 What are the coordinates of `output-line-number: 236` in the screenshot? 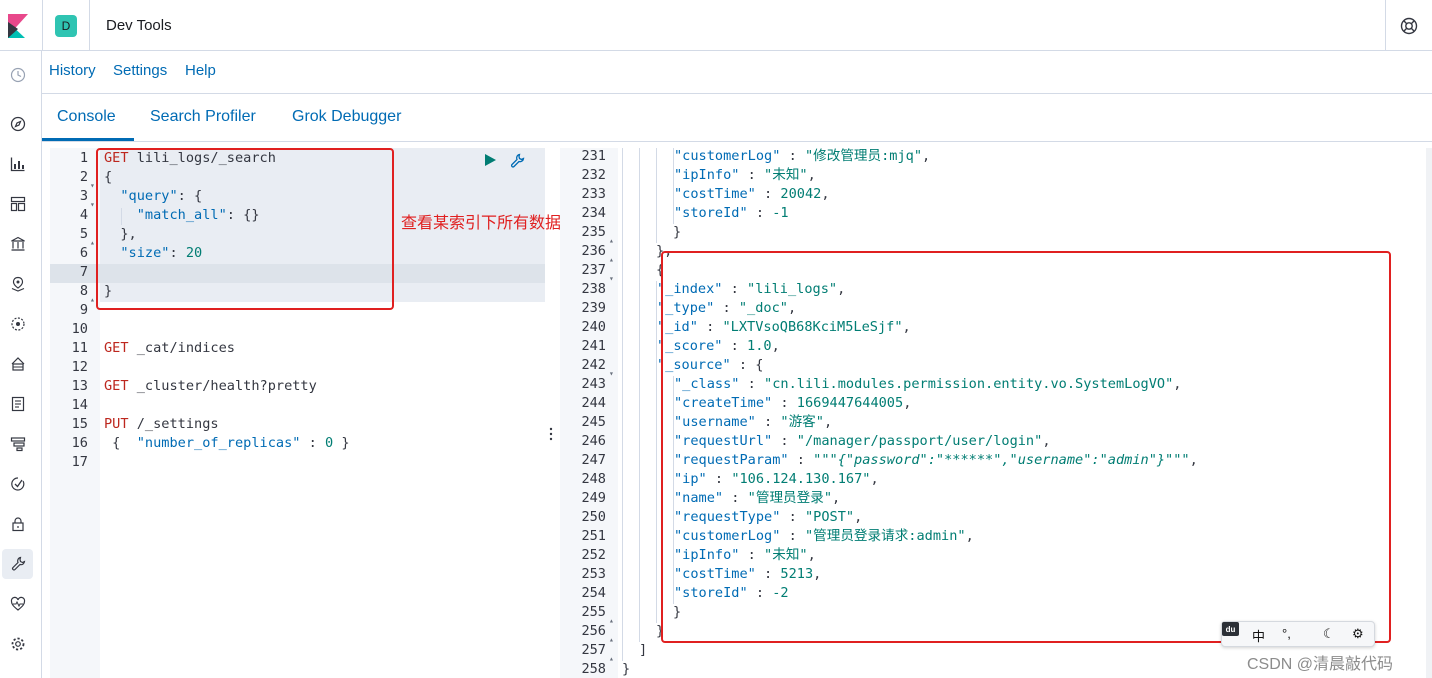 It's located at (593, 251).